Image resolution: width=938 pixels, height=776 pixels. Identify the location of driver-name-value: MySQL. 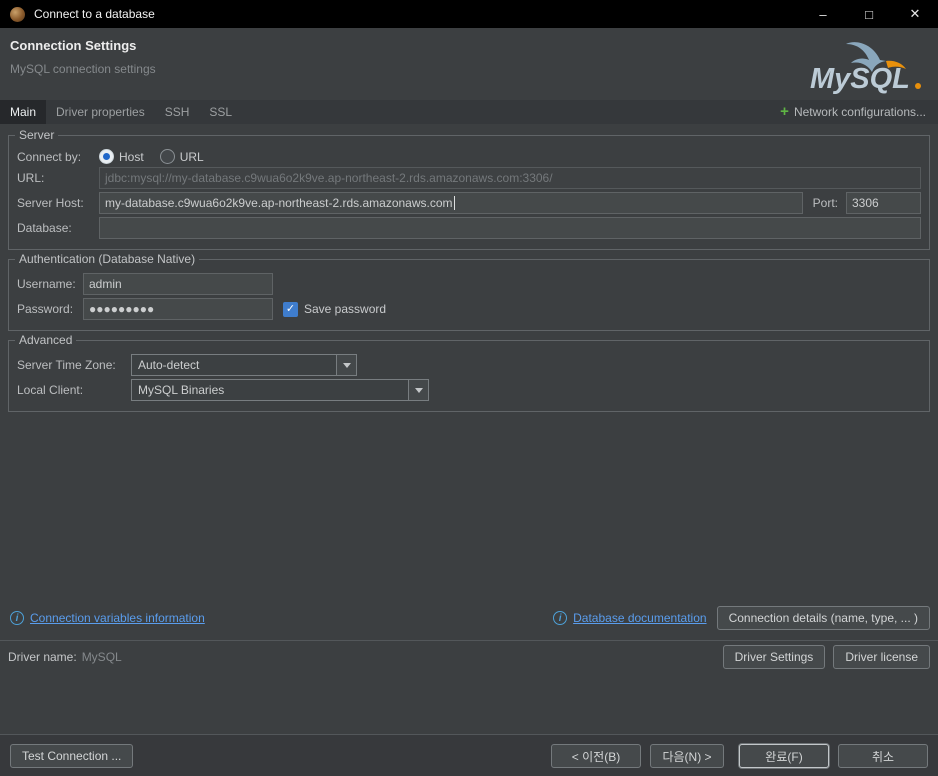
(101, 656).